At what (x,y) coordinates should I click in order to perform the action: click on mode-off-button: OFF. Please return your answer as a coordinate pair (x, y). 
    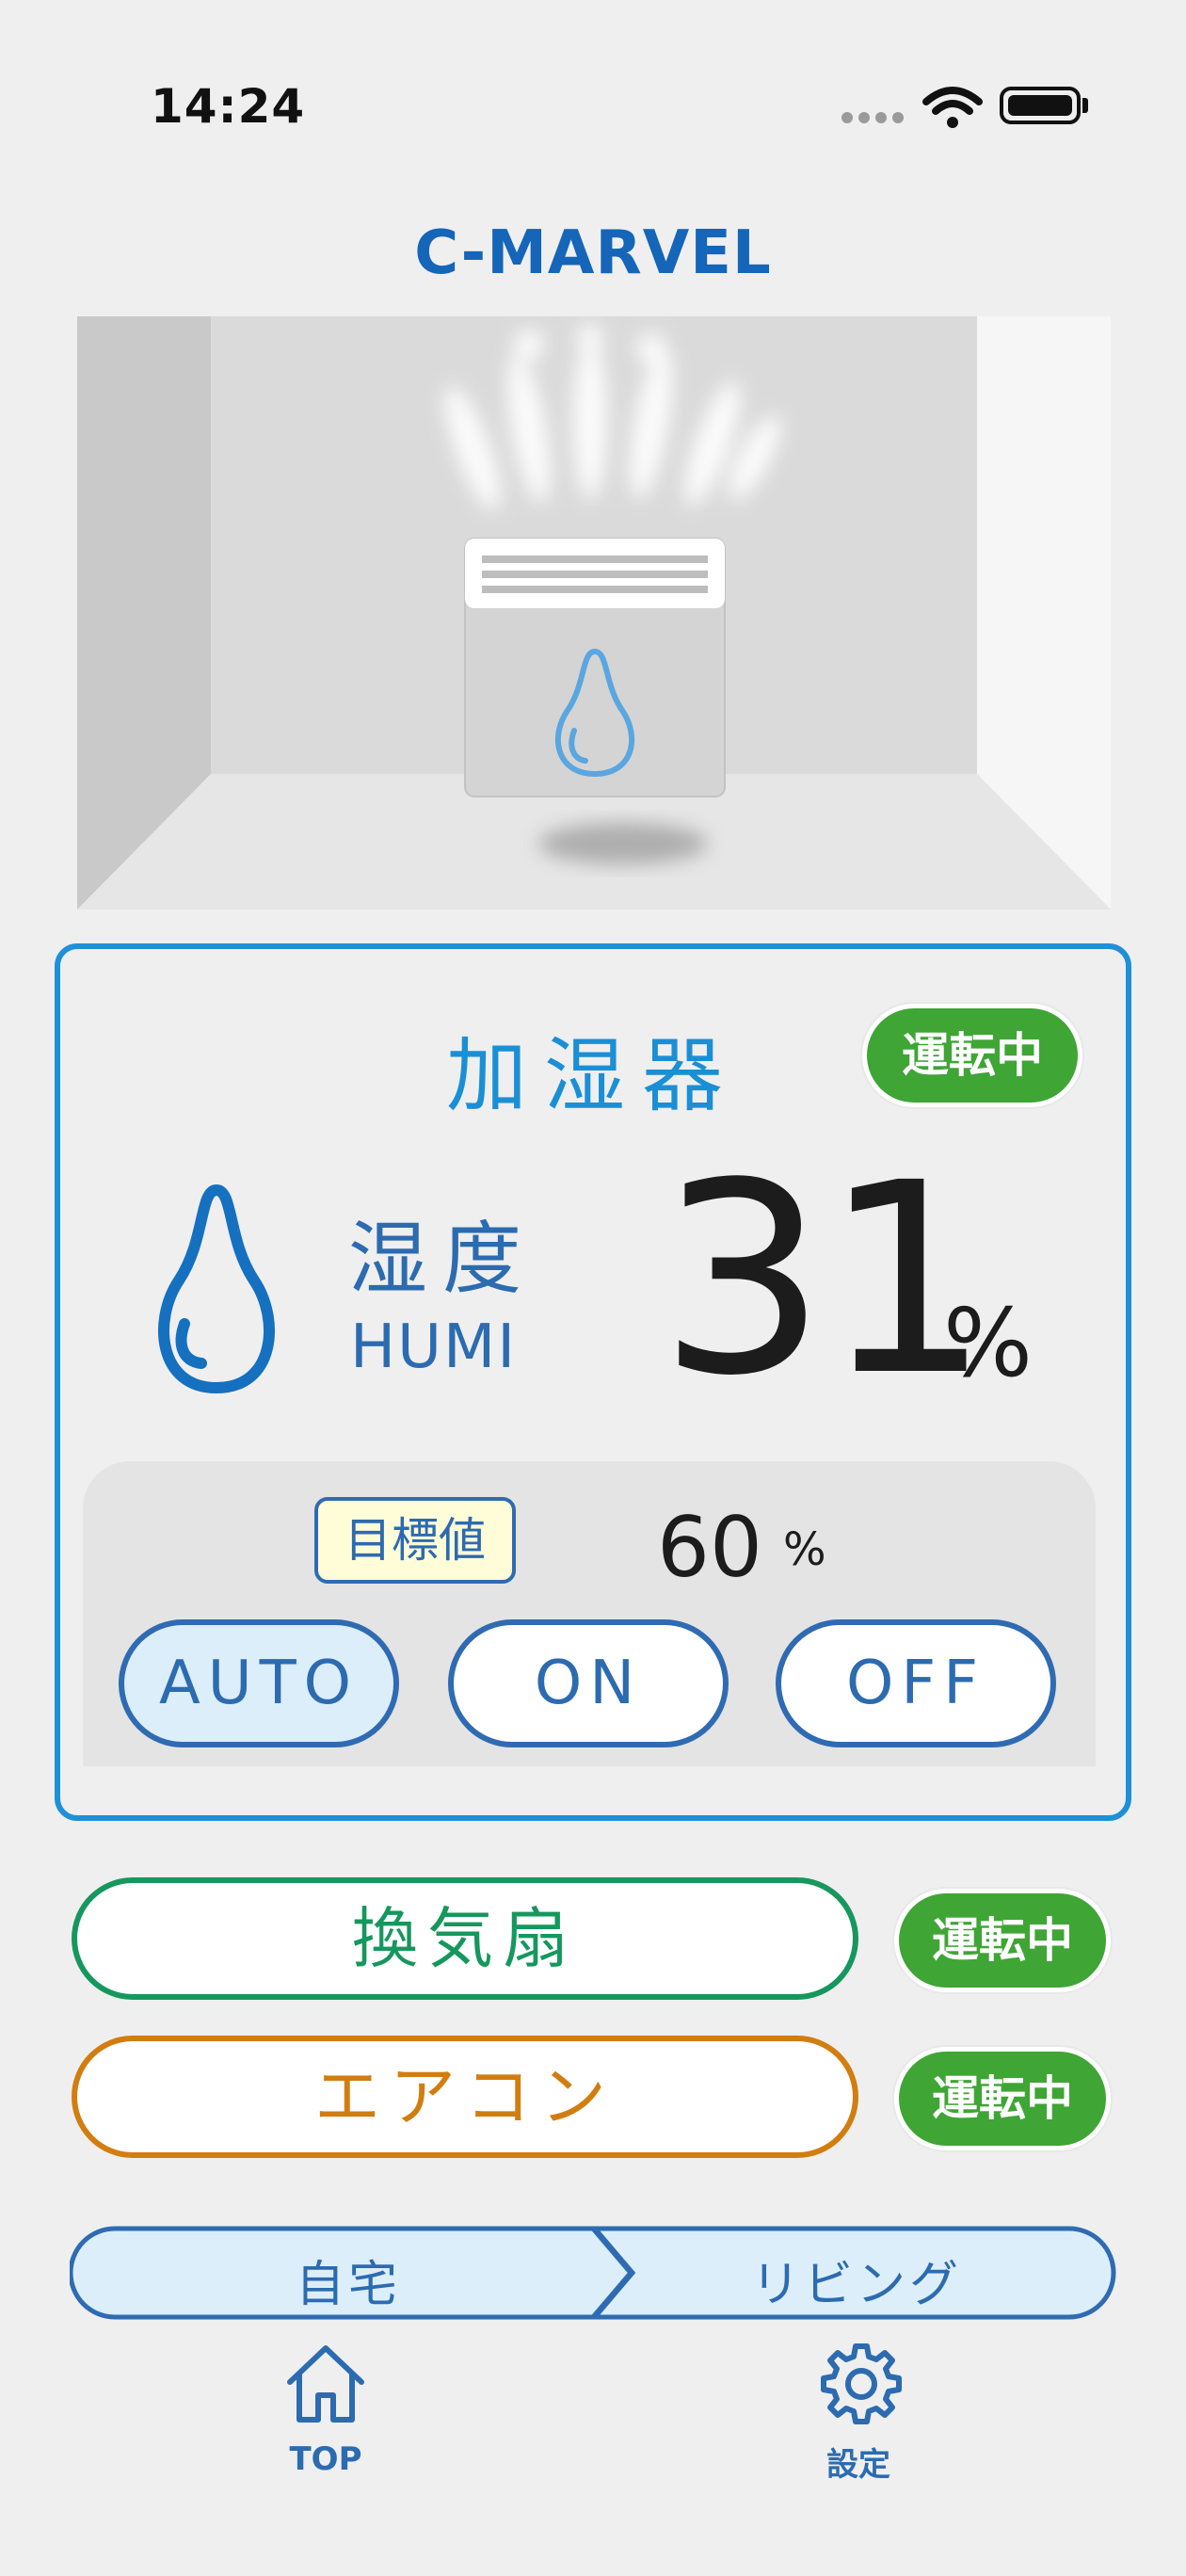
    Looking at the image, I should click on (916, 1683).